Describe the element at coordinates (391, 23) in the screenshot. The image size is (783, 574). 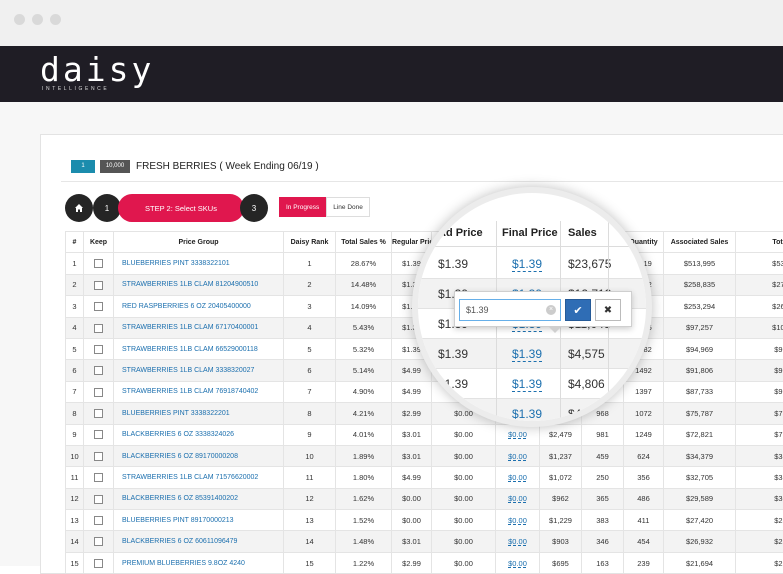
I see `window-chrome` at that location.